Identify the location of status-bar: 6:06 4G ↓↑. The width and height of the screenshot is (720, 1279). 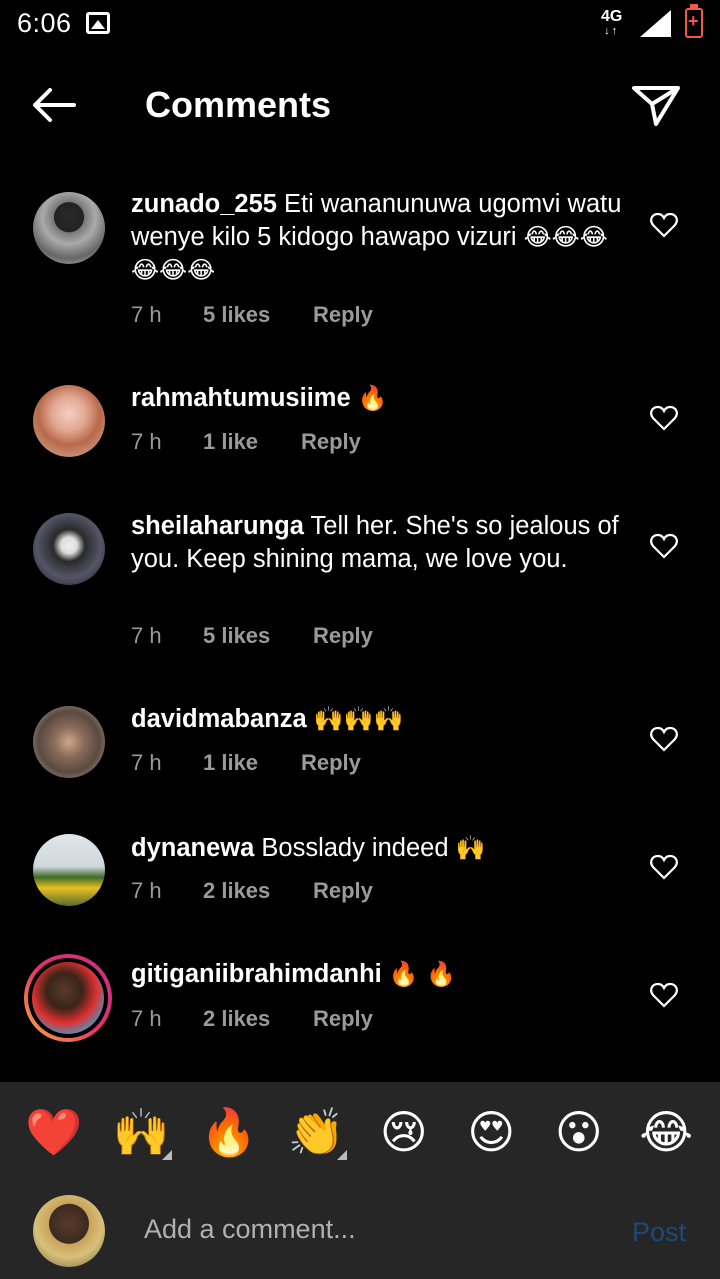
(360, 25).